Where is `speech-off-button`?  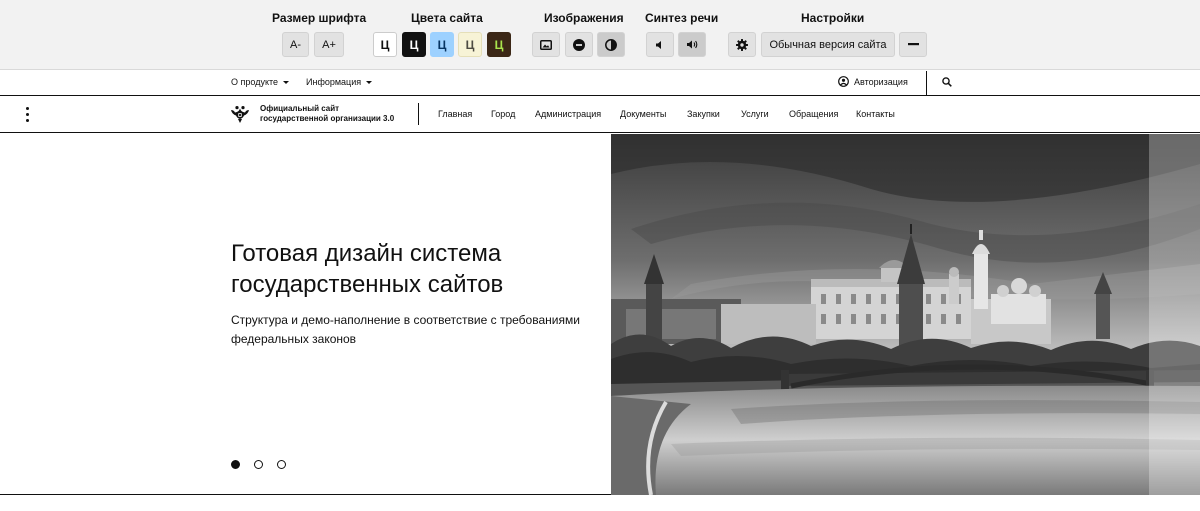
speech-off-button is located at coordinates (660, 44).